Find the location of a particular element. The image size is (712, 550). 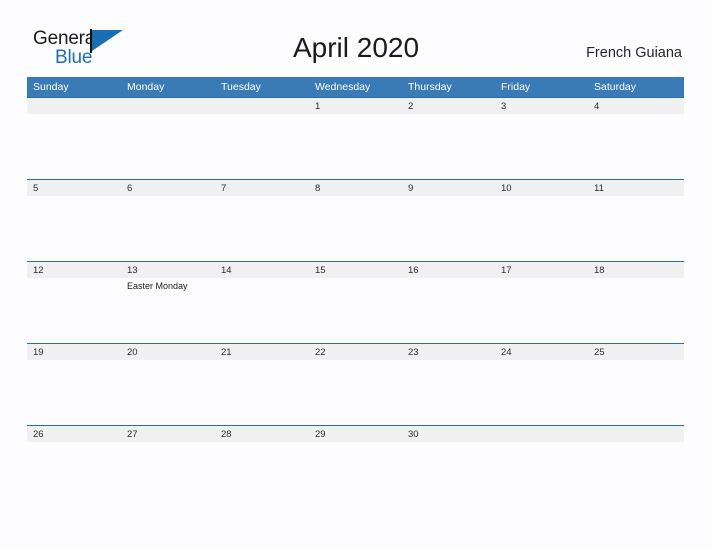

day-number: 10 is located at coordinates (541, 188).